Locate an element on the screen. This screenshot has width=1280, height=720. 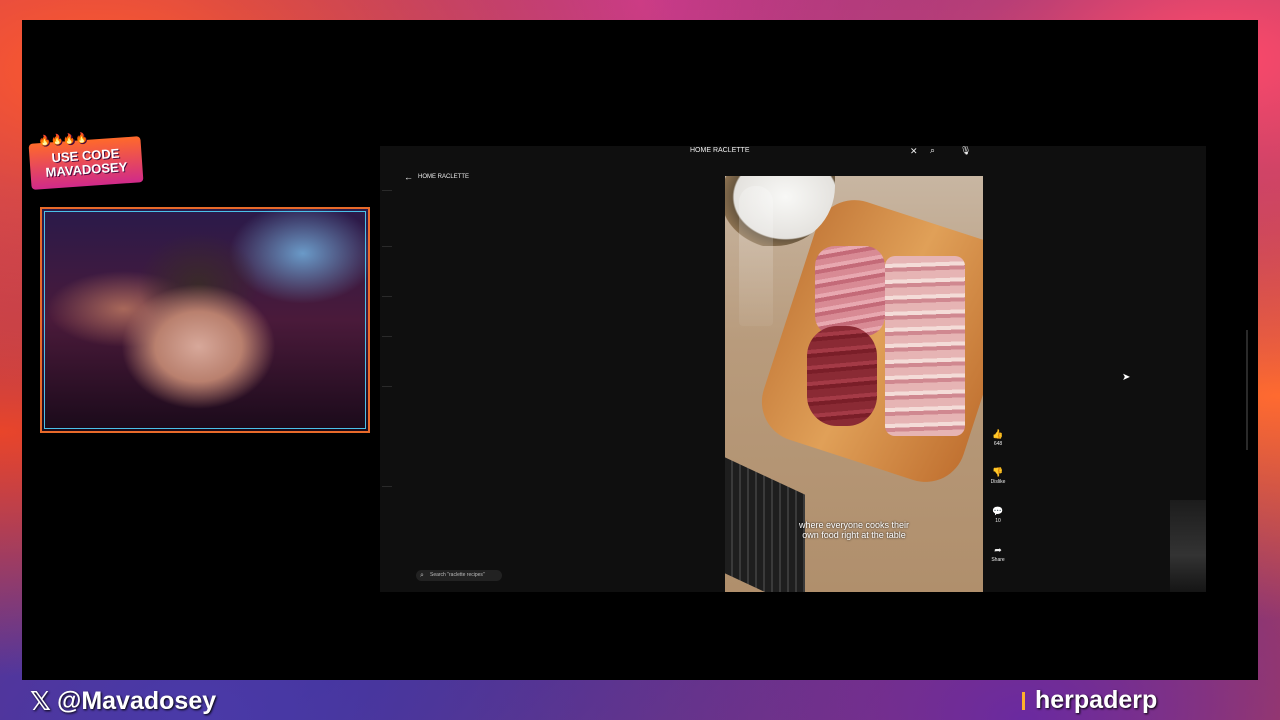
back-button: ← HOME RACLETTE is located at coordinates (436, 177).